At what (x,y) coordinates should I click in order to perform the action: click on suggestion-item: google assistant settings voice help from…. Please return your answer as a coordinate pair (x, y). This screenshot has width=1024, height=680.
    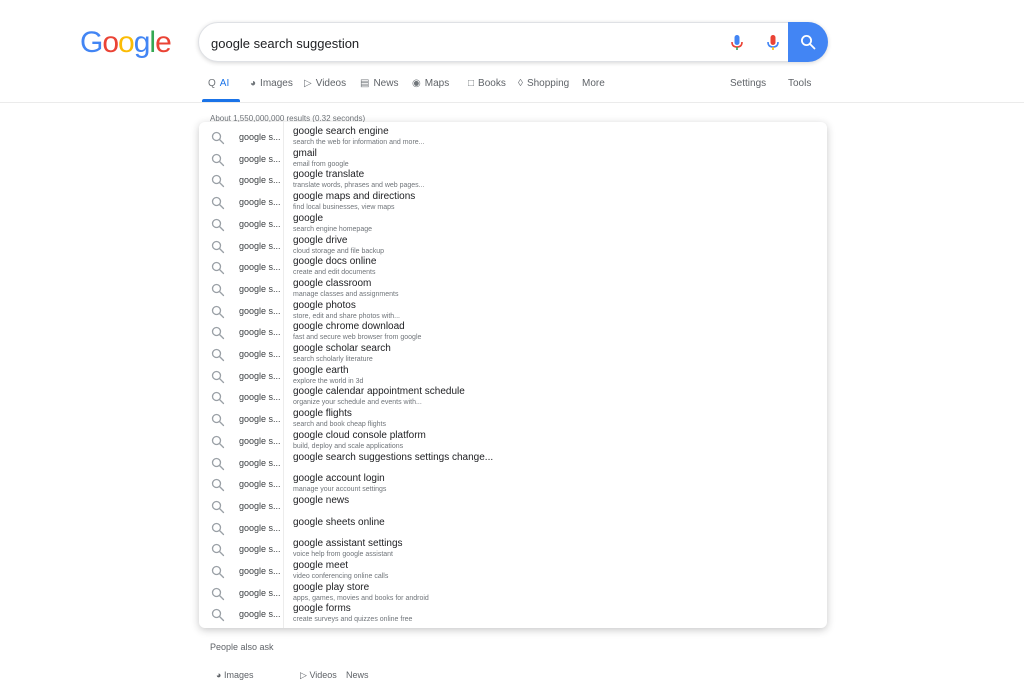
    Looking at the image, I should click on (348, 549).